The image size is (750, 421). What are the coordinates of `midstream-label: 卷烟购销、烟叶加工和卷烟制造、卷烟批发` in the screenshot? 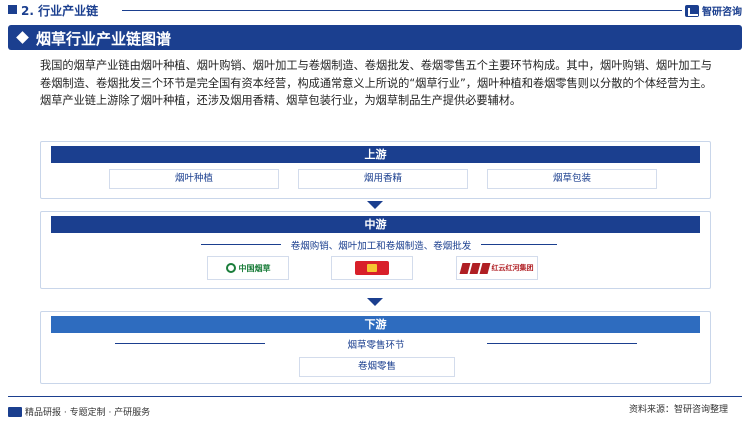 It's located at (381, 246).